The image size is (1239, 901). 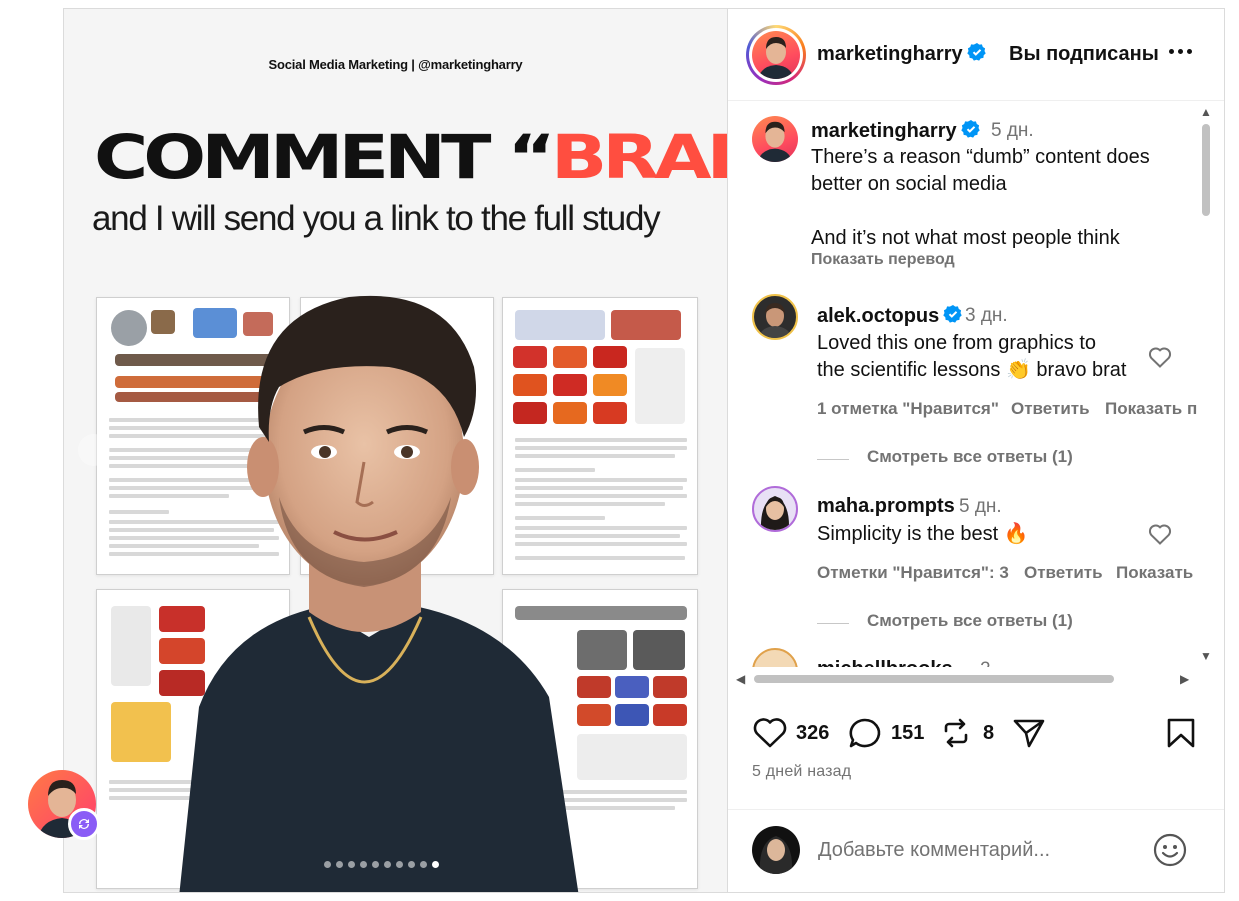 I want to click on sync-icon, so click(x=84, y=824).